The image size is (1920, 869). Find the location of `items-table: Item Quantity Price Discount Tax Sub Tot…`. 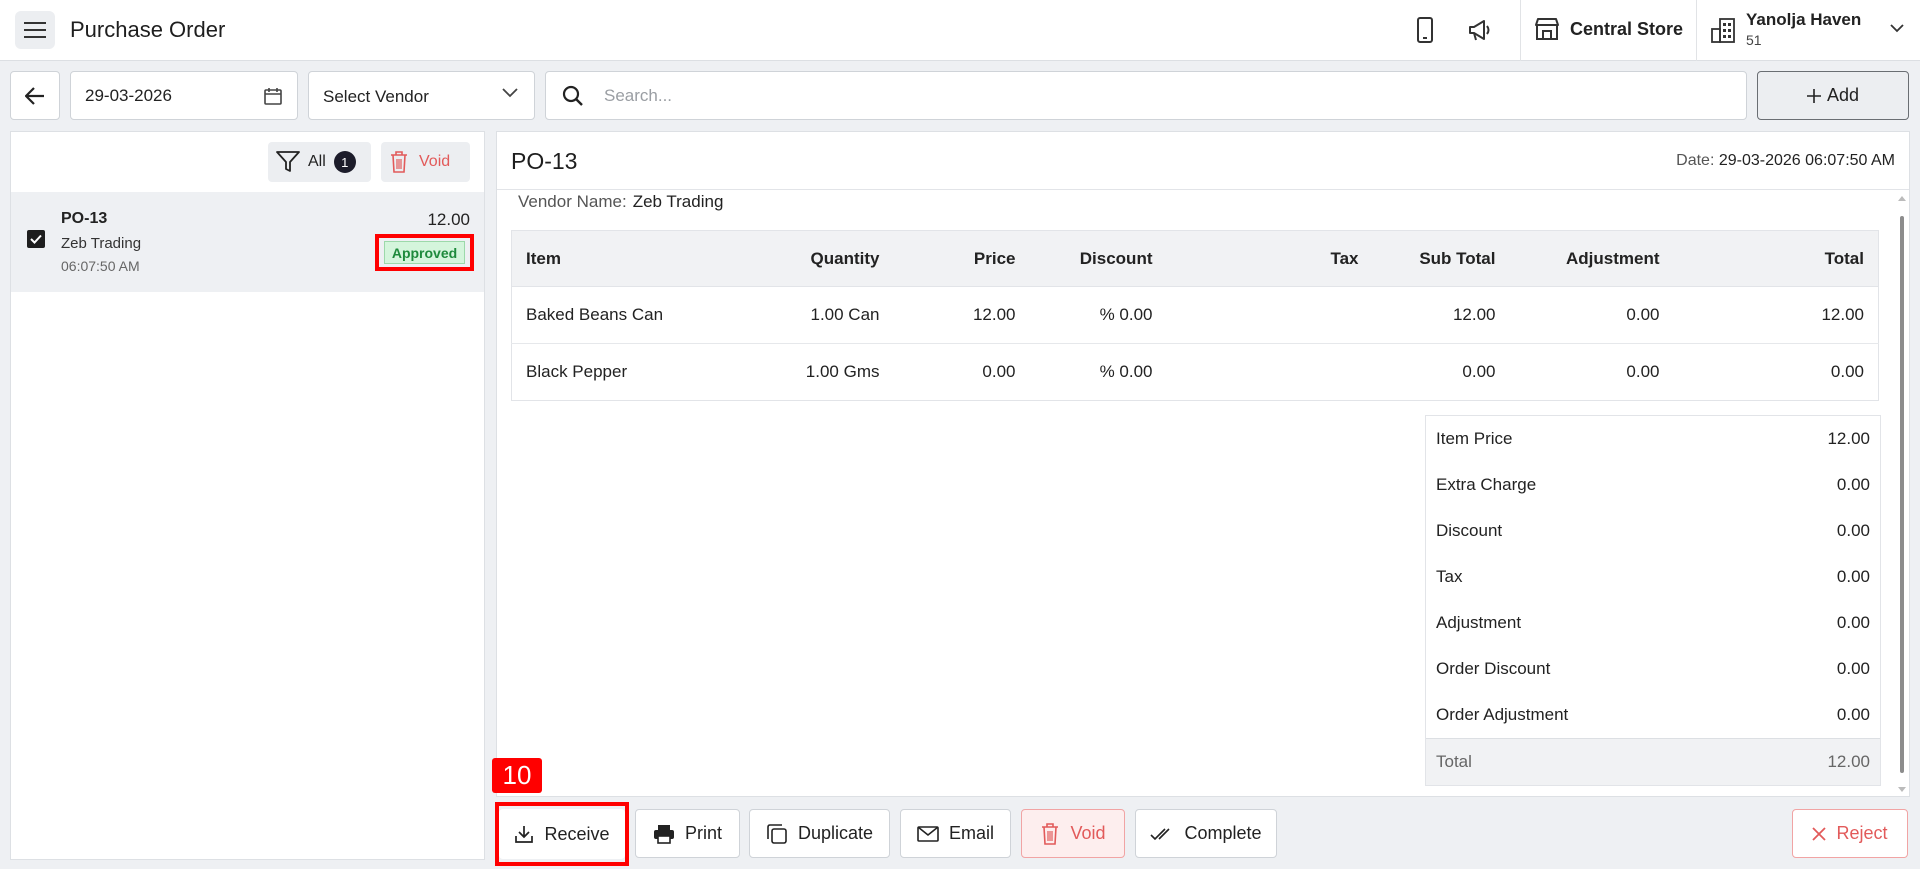

items-table: Item Quantity Price Discount Tax Sub Tot… is located at coordinates (1195, 315).